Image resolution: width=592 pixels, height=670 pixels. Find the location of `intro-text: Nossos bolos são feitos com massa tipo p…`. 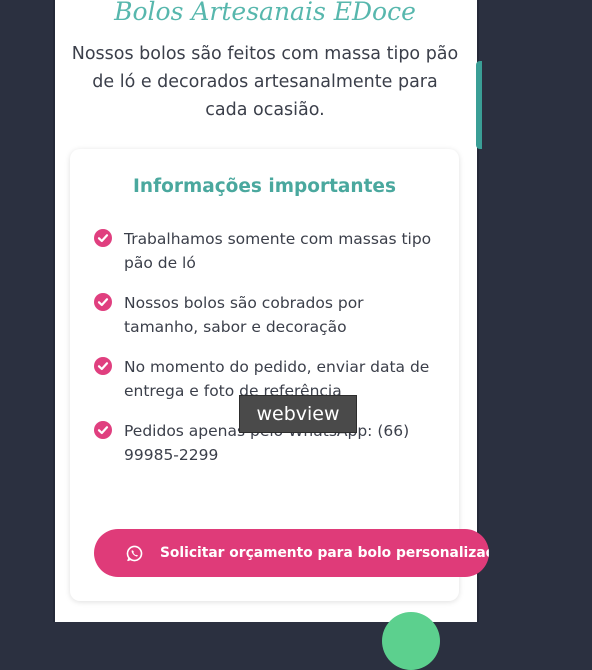

intro-text: Nossos bolos são feitos com massa tipo p… is located at coordinates (265, 82).